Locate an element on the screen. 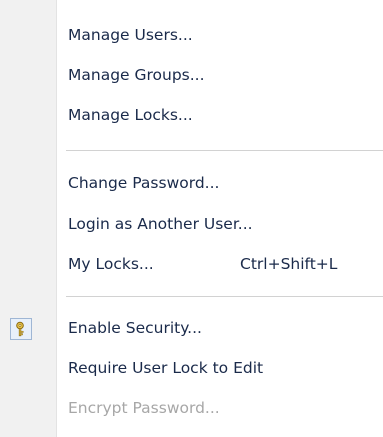 The width and height of the screenshot is (383, 437). checked-indicator is located at coordinates (21, 329).